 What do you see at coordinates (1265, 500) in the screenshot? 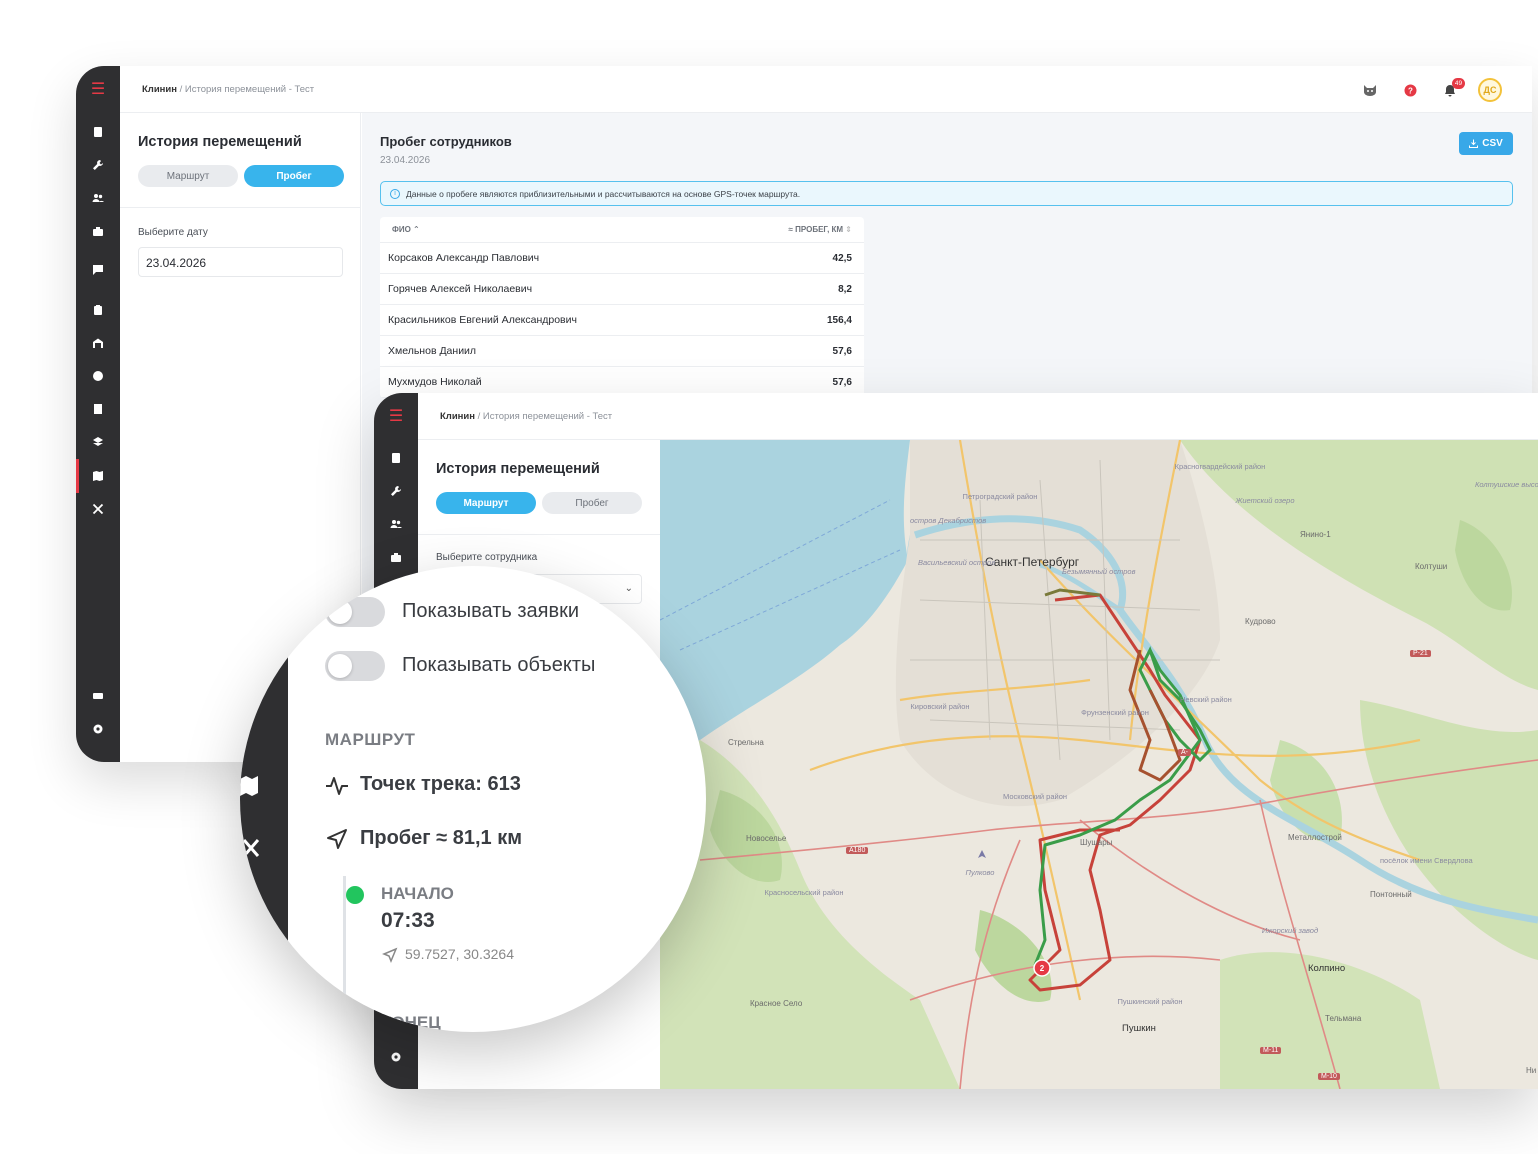
I see `map-label-zhiteskiy: Жиетский озеро` at bounding box center [1265, 500].